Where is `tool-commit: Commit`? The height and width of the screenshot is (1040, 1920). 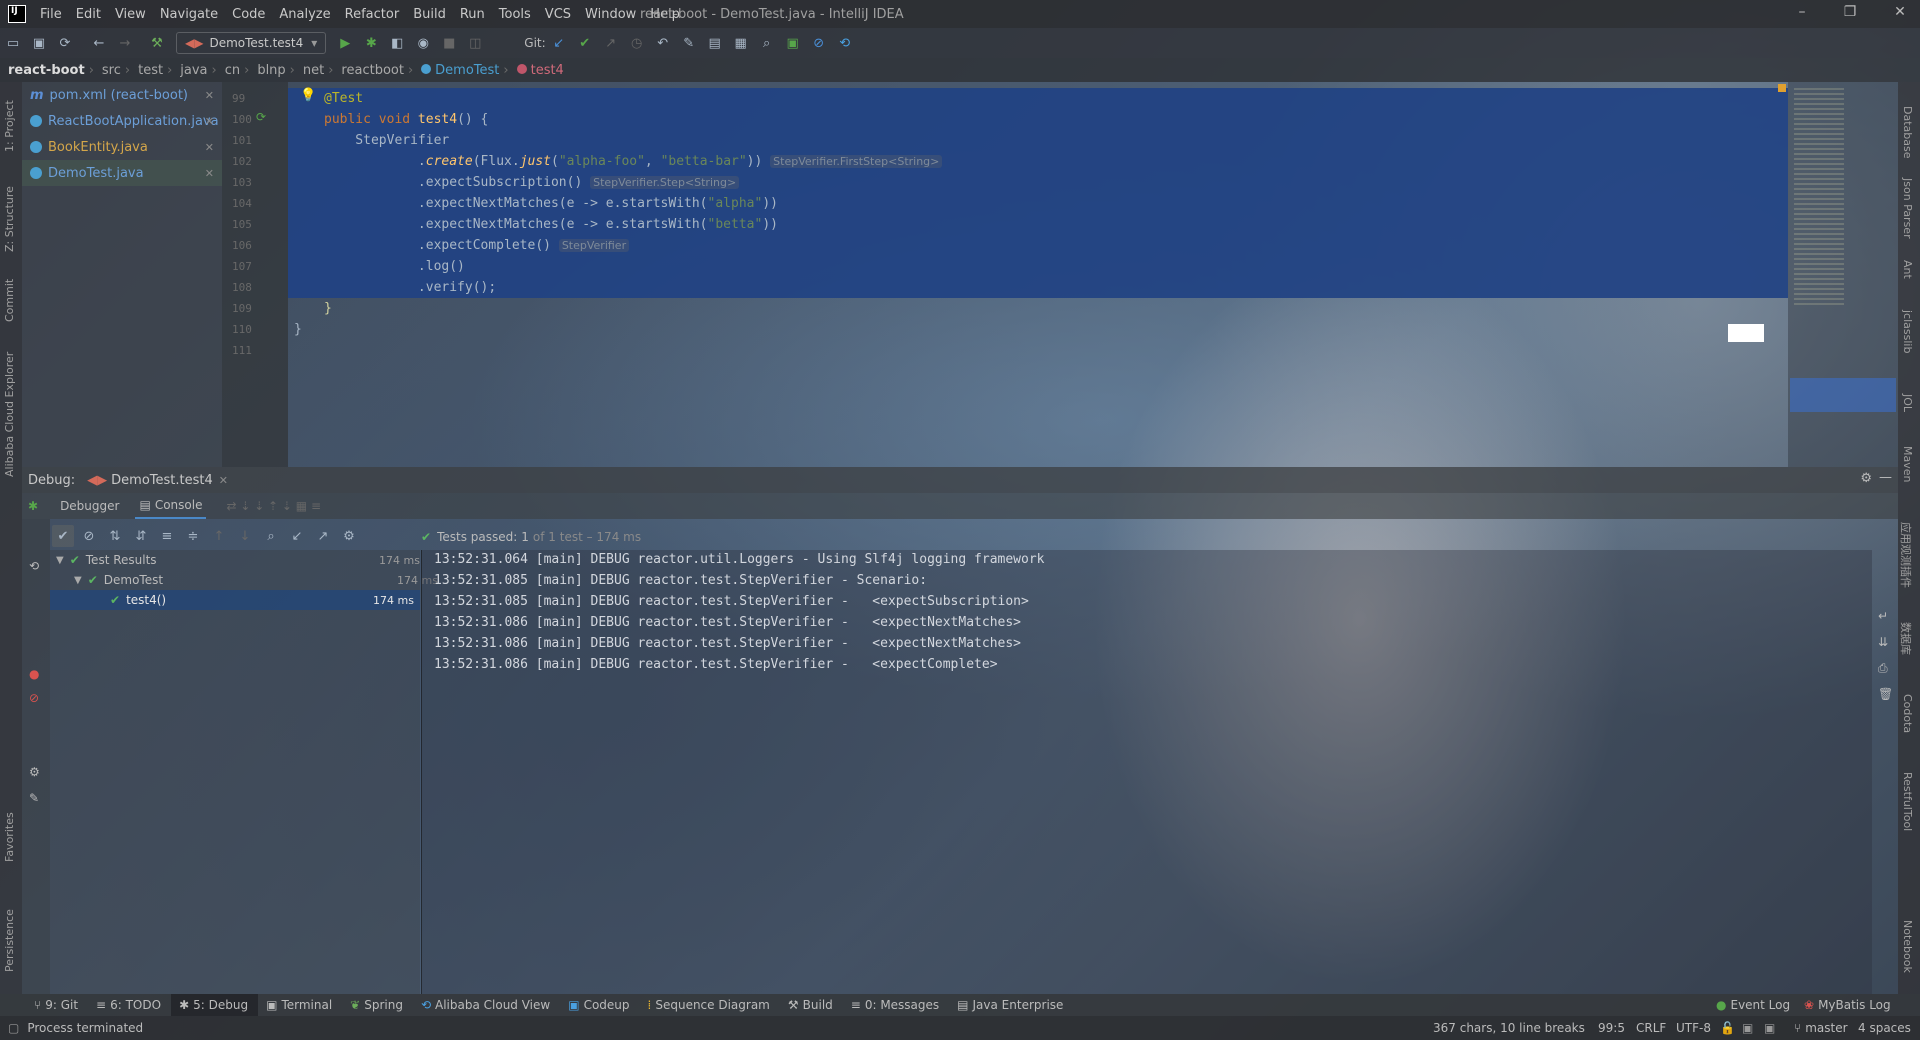 tool-commit: Commit is located at coordinates (9, 300).